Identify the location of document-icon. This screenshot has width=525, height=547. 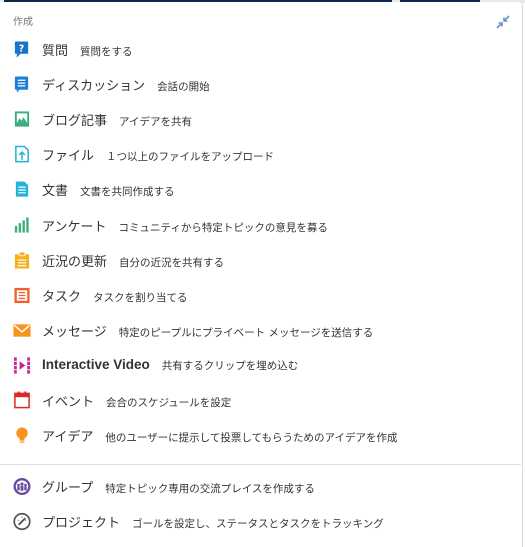
(22, 190).